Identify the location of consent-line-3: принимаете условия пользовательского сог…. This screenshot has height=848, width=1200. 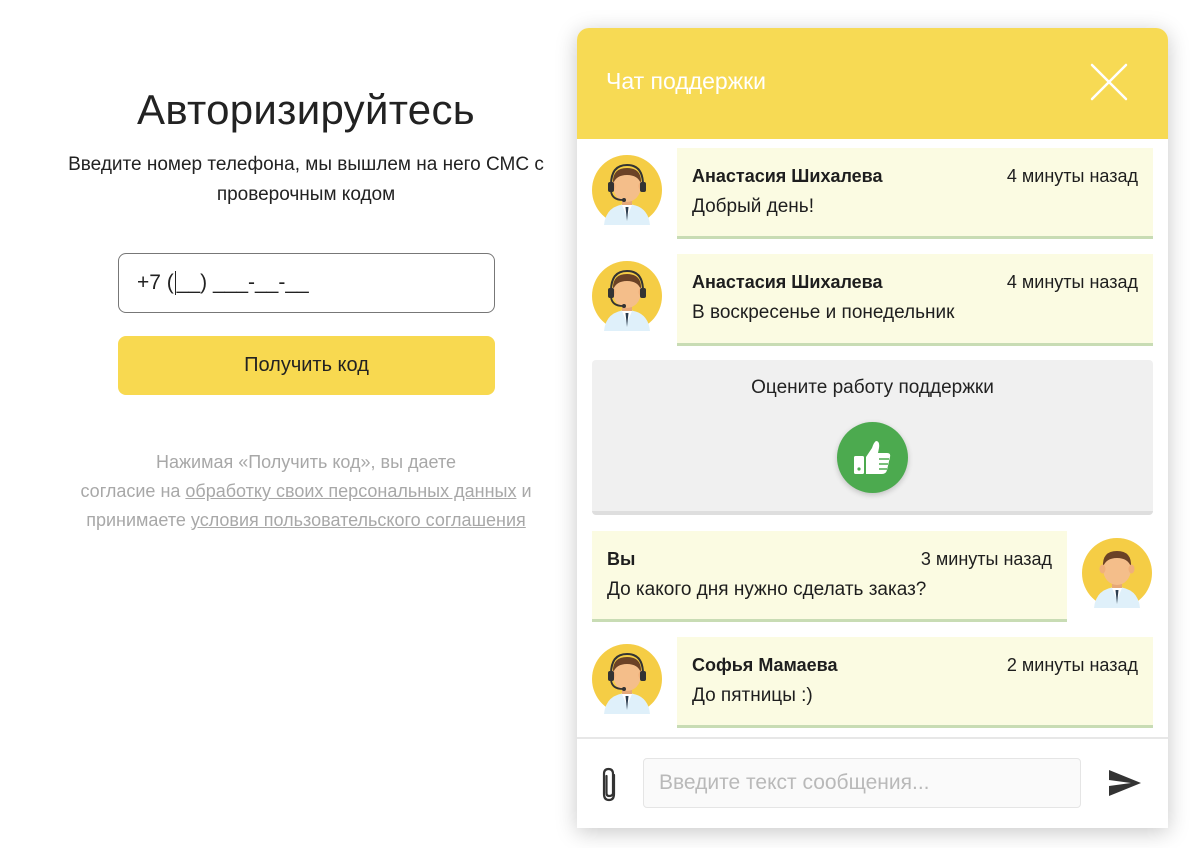
(306, 520).